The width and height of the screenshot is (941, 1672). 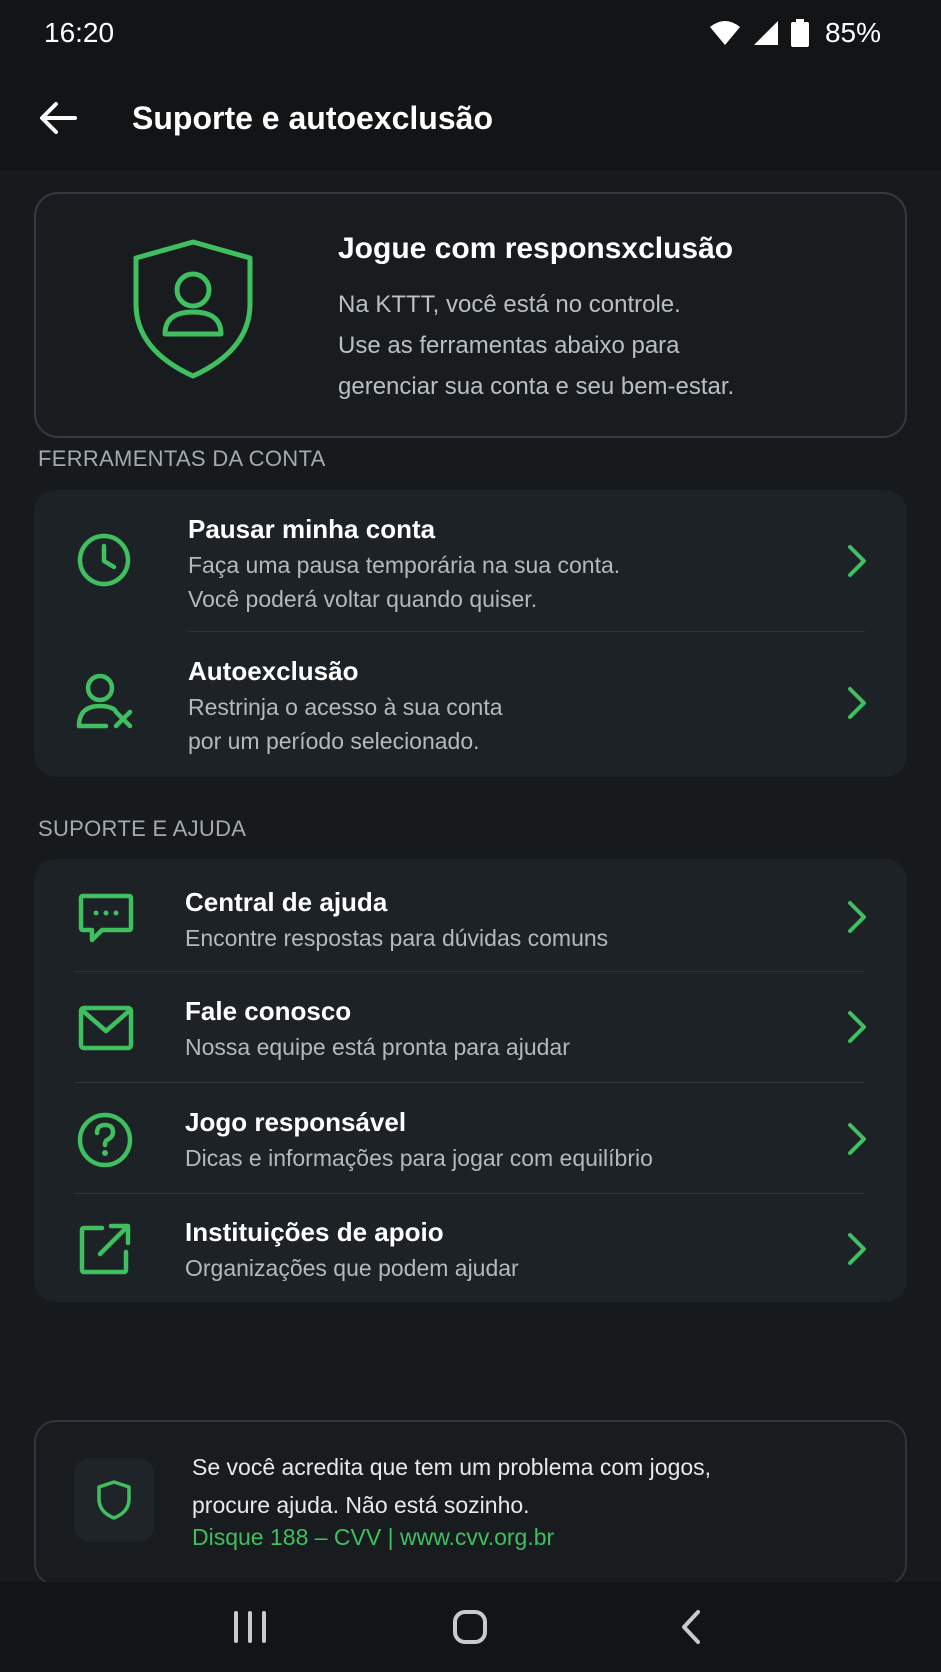 I want to click on recent-apps-icon, so click(x=250, y=1627).